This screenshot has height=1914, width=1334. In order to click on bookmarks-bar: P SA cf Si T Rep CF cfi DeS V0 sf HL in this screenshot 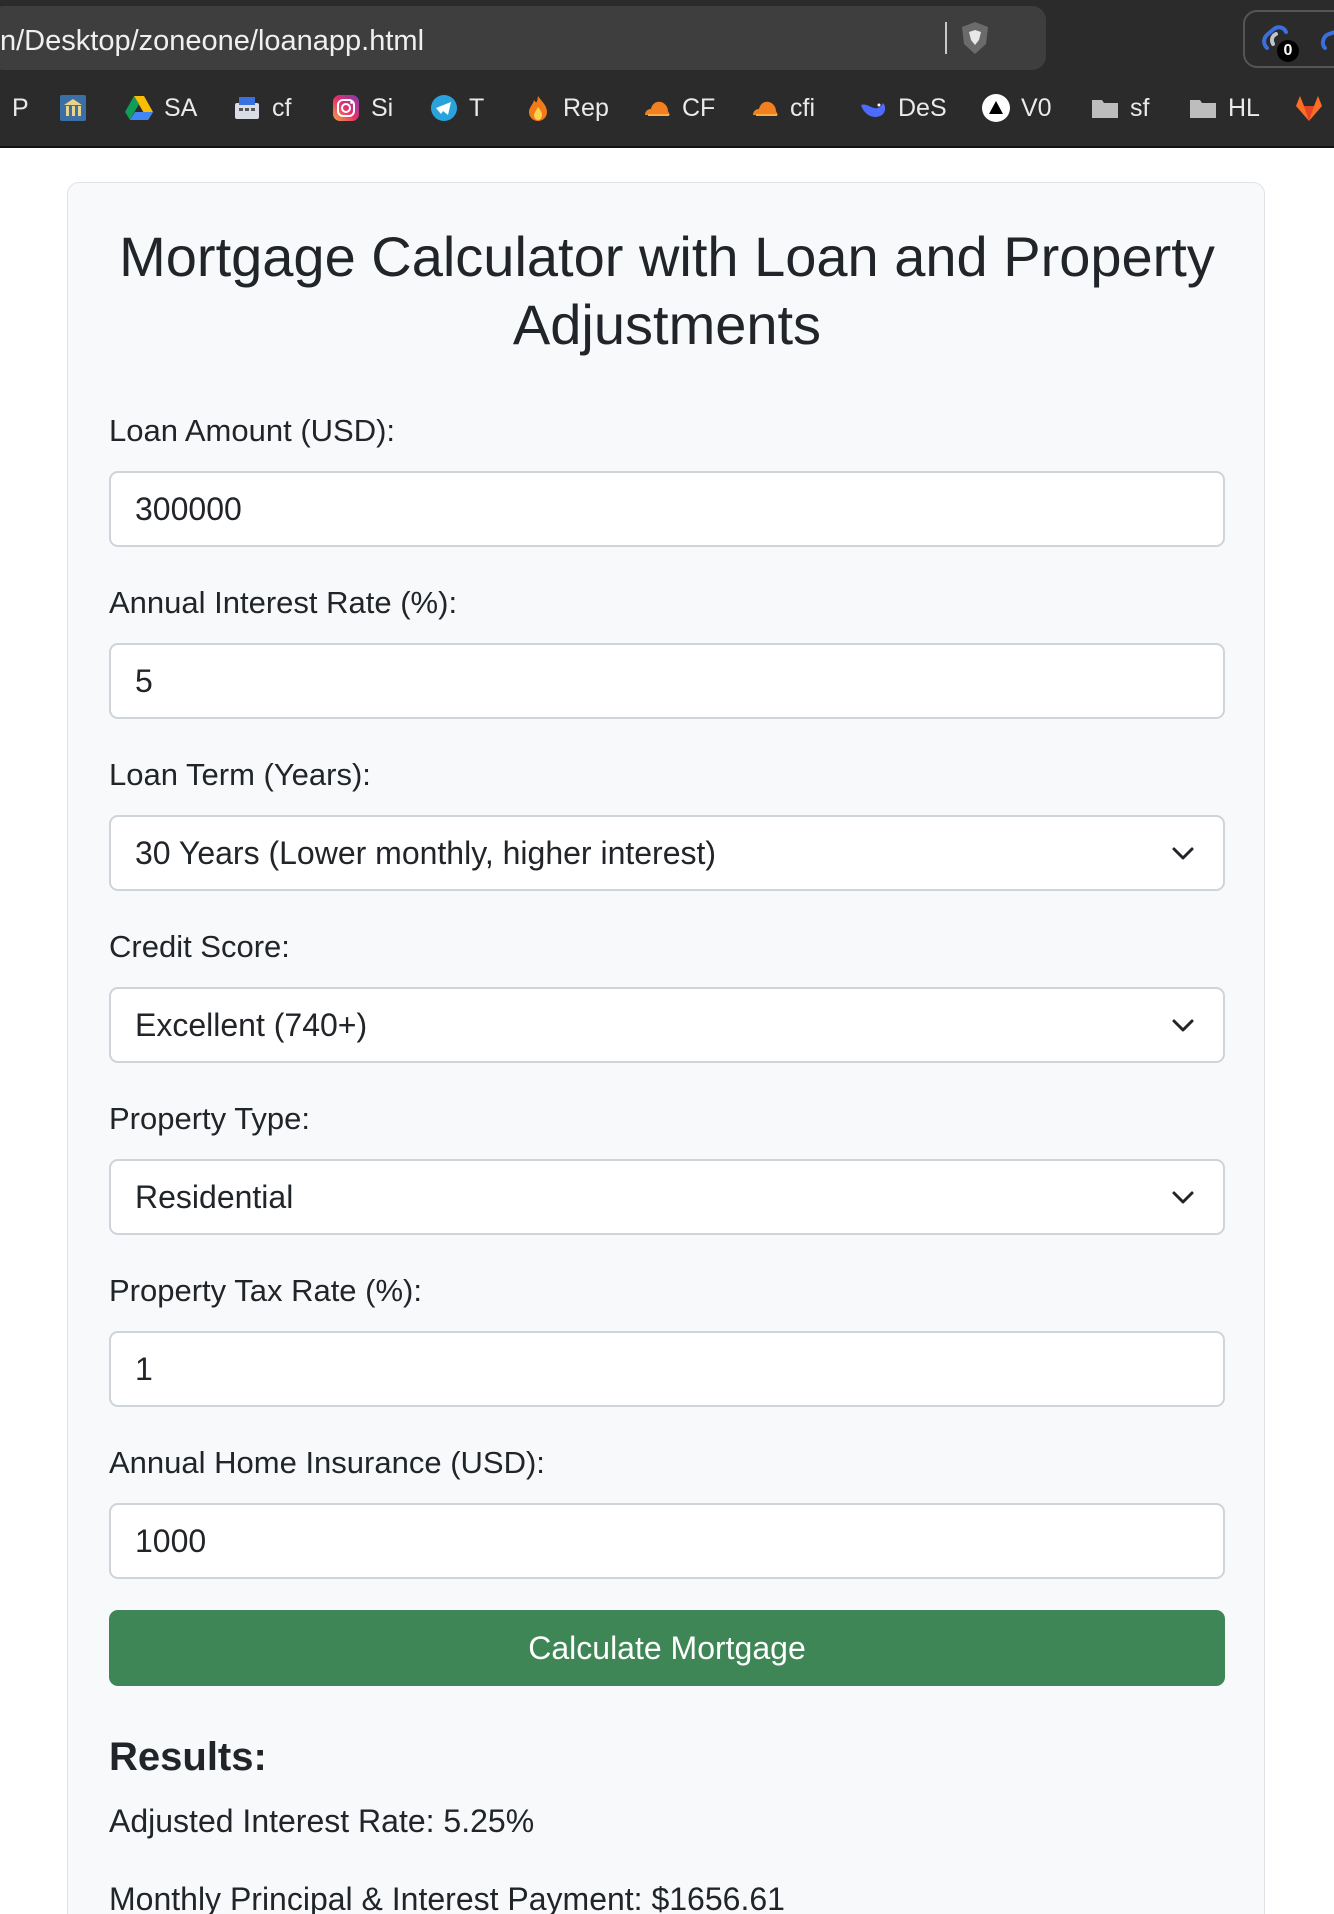, I will do `click(667, 108)`.